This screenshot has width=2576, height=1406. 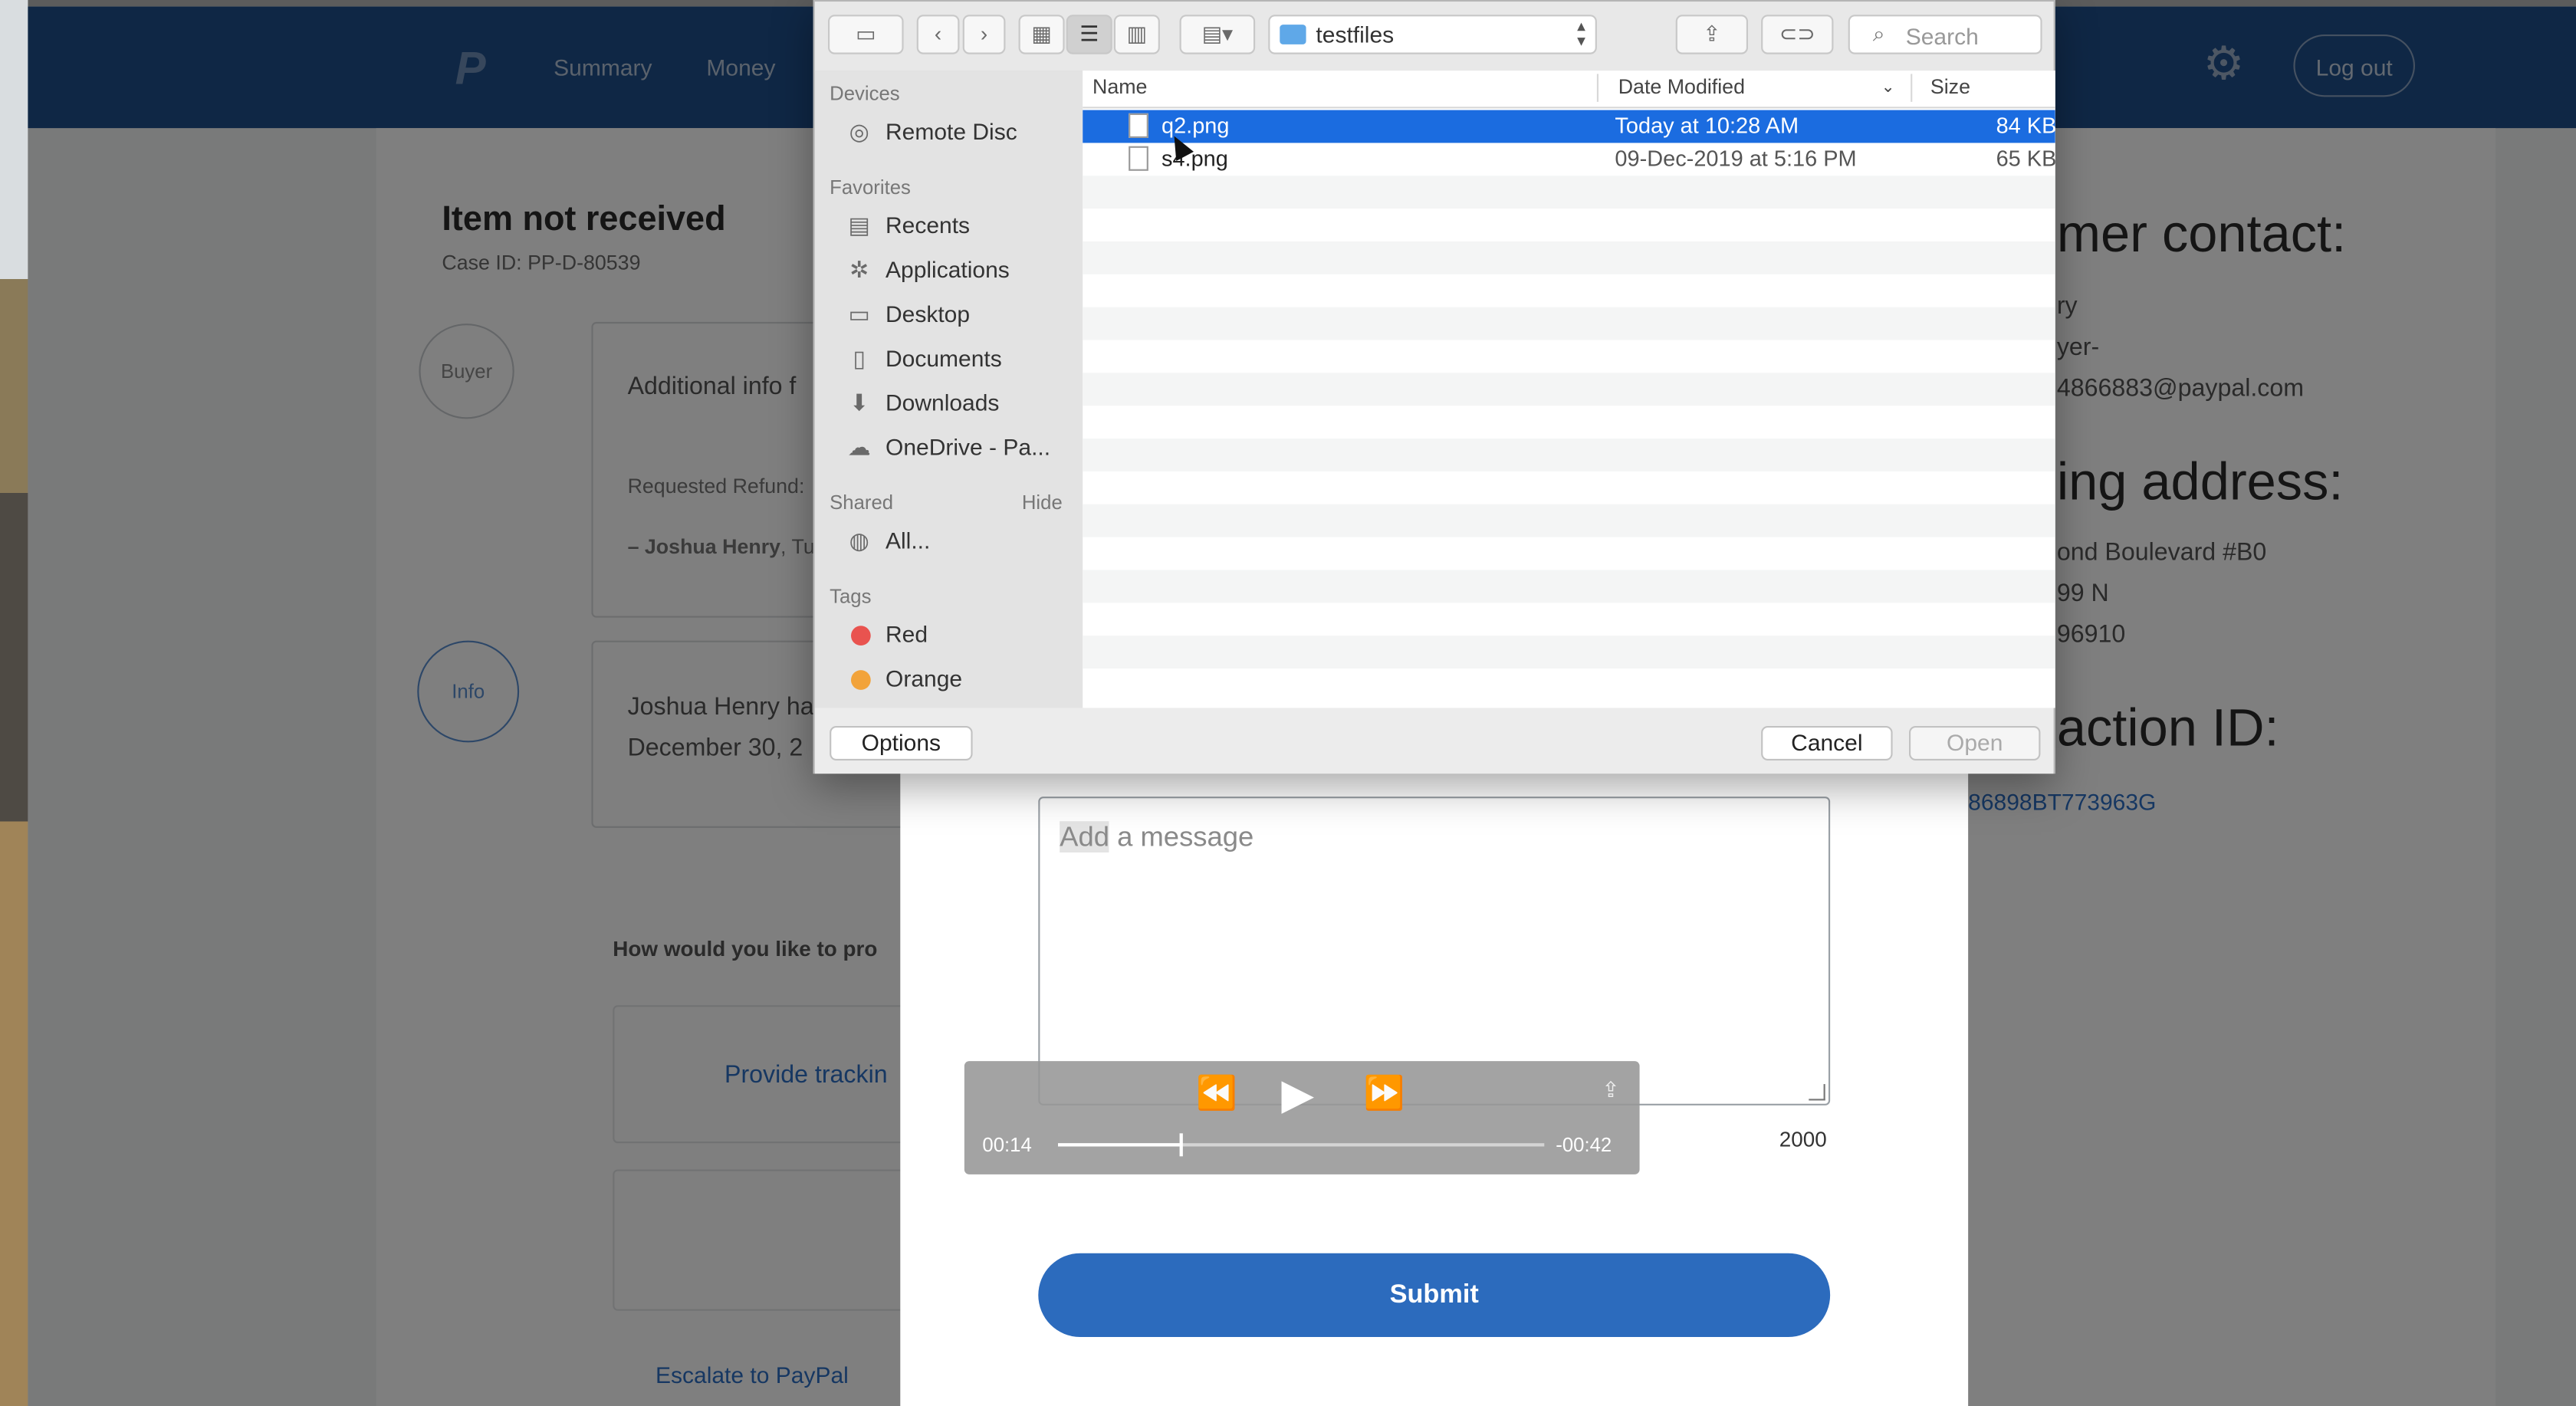 What do you see at coordinates (1157, 836) in the screenshot?
I see `message-placeholder: Add a message` at bounding box center [1157, 836].